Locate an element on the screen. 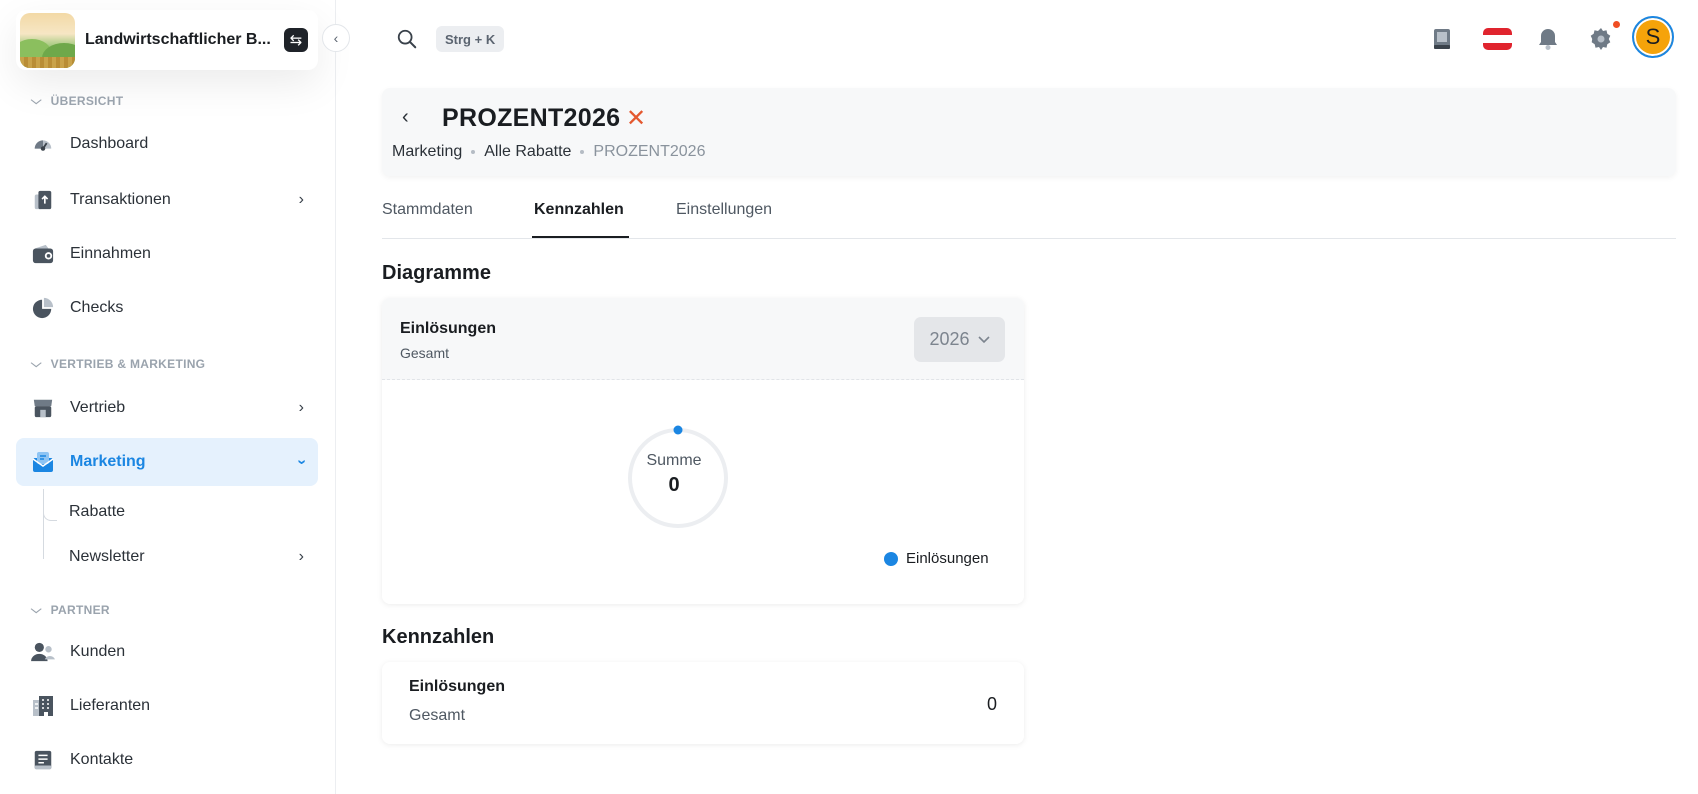 The height and width of the screenshot is (794, 1698). sidebar-item-label: Kontakte is located at coordinates (102, 759).